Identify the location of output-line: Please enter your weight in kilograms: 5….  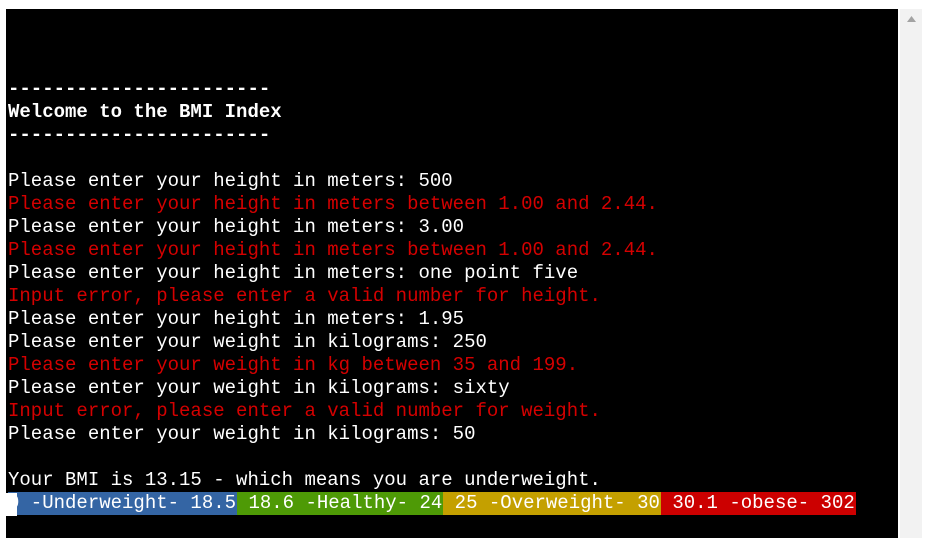
(242, 434).